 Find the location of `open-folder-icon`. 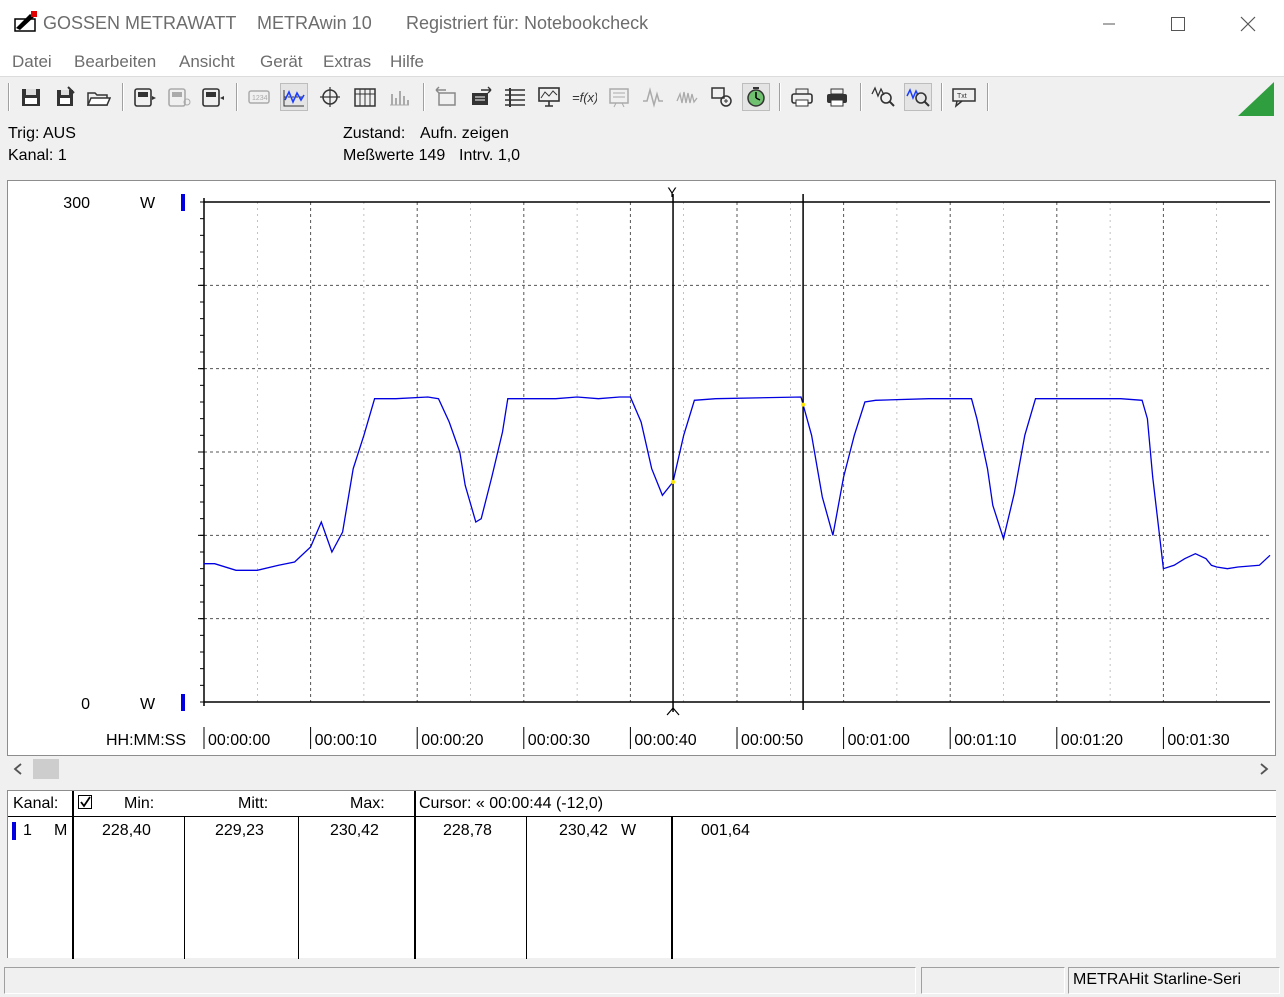

open-folder-icon is located at coordinates (99, 99).